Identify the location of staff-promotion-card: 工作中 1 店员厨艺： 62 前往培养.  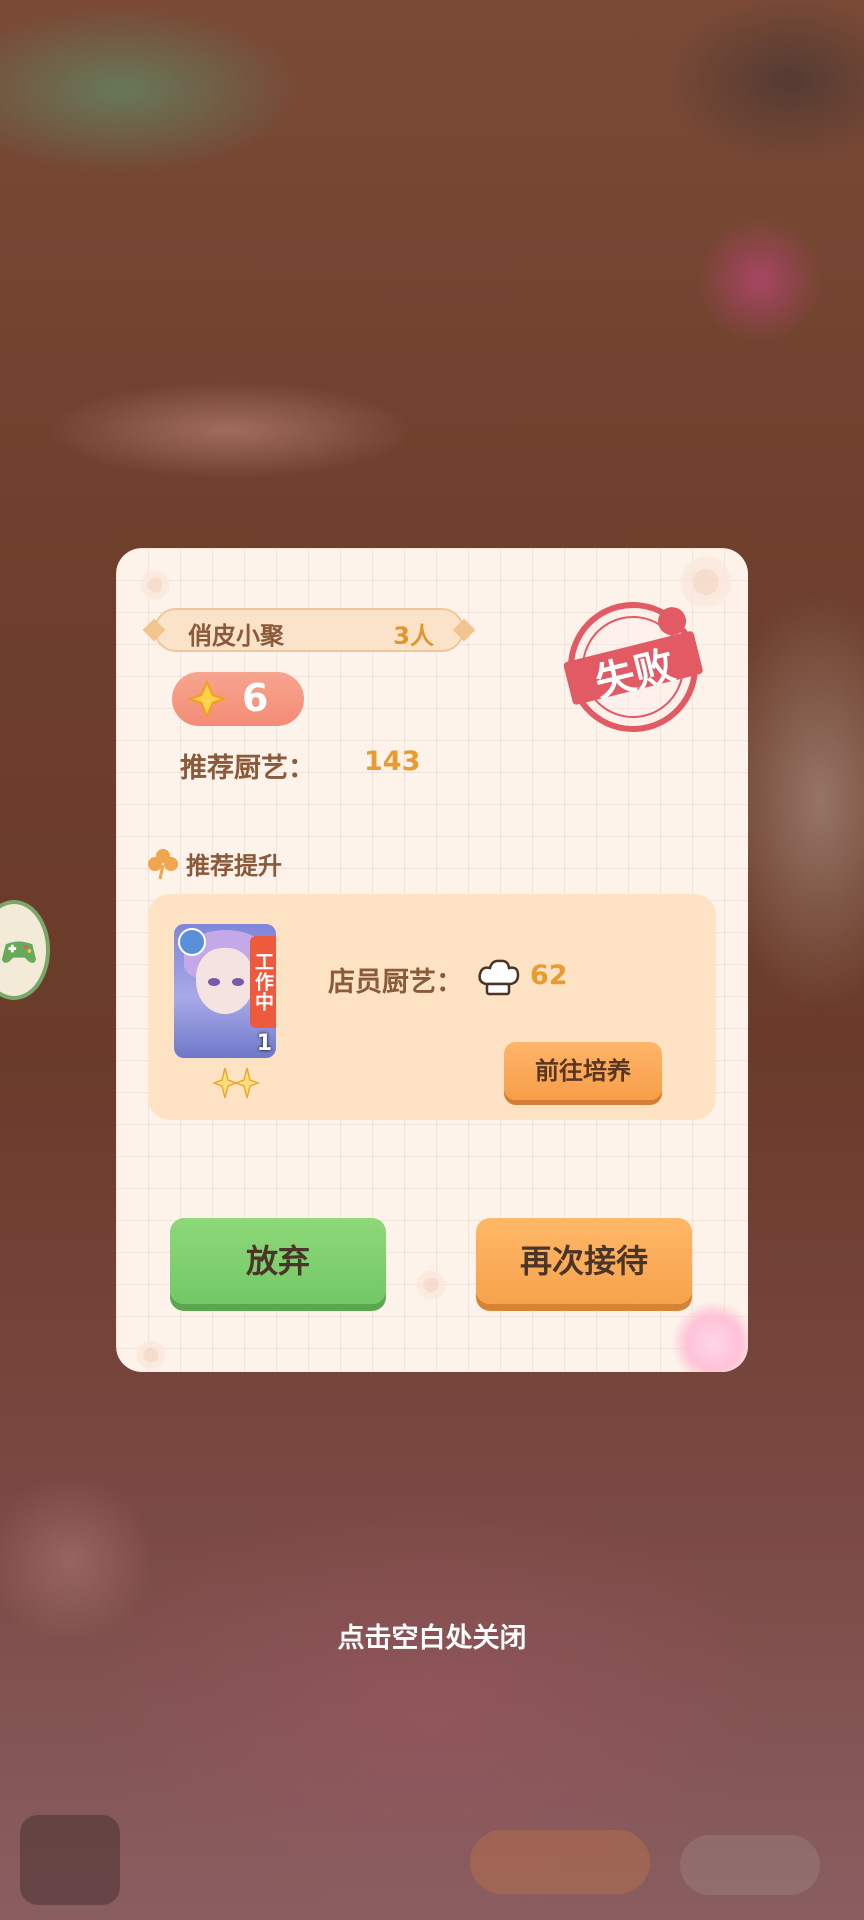
(432, 1007).